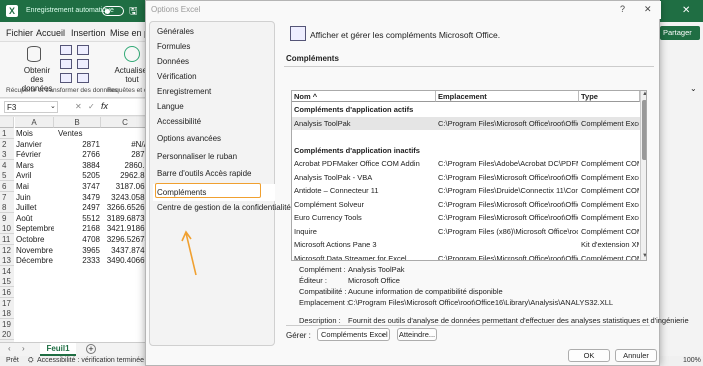 The height and width of the screenshot is (366, 703). What do you see at coordinates (7, 314) in the screenshot?
I see `row-header: 18` at bounding box center [7, 314].